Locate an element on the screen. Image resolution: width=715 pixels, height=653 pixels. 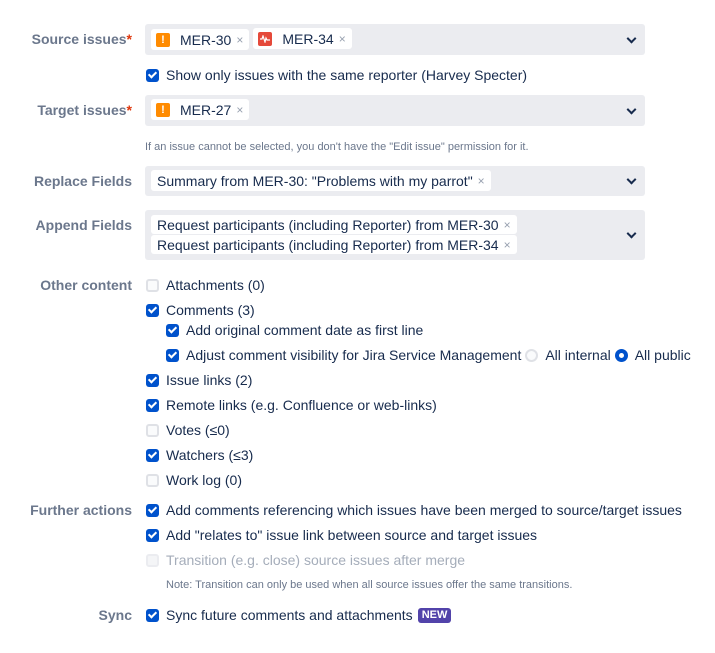
target-issues-label-text: Target issues is located at coordinates (82, 110).